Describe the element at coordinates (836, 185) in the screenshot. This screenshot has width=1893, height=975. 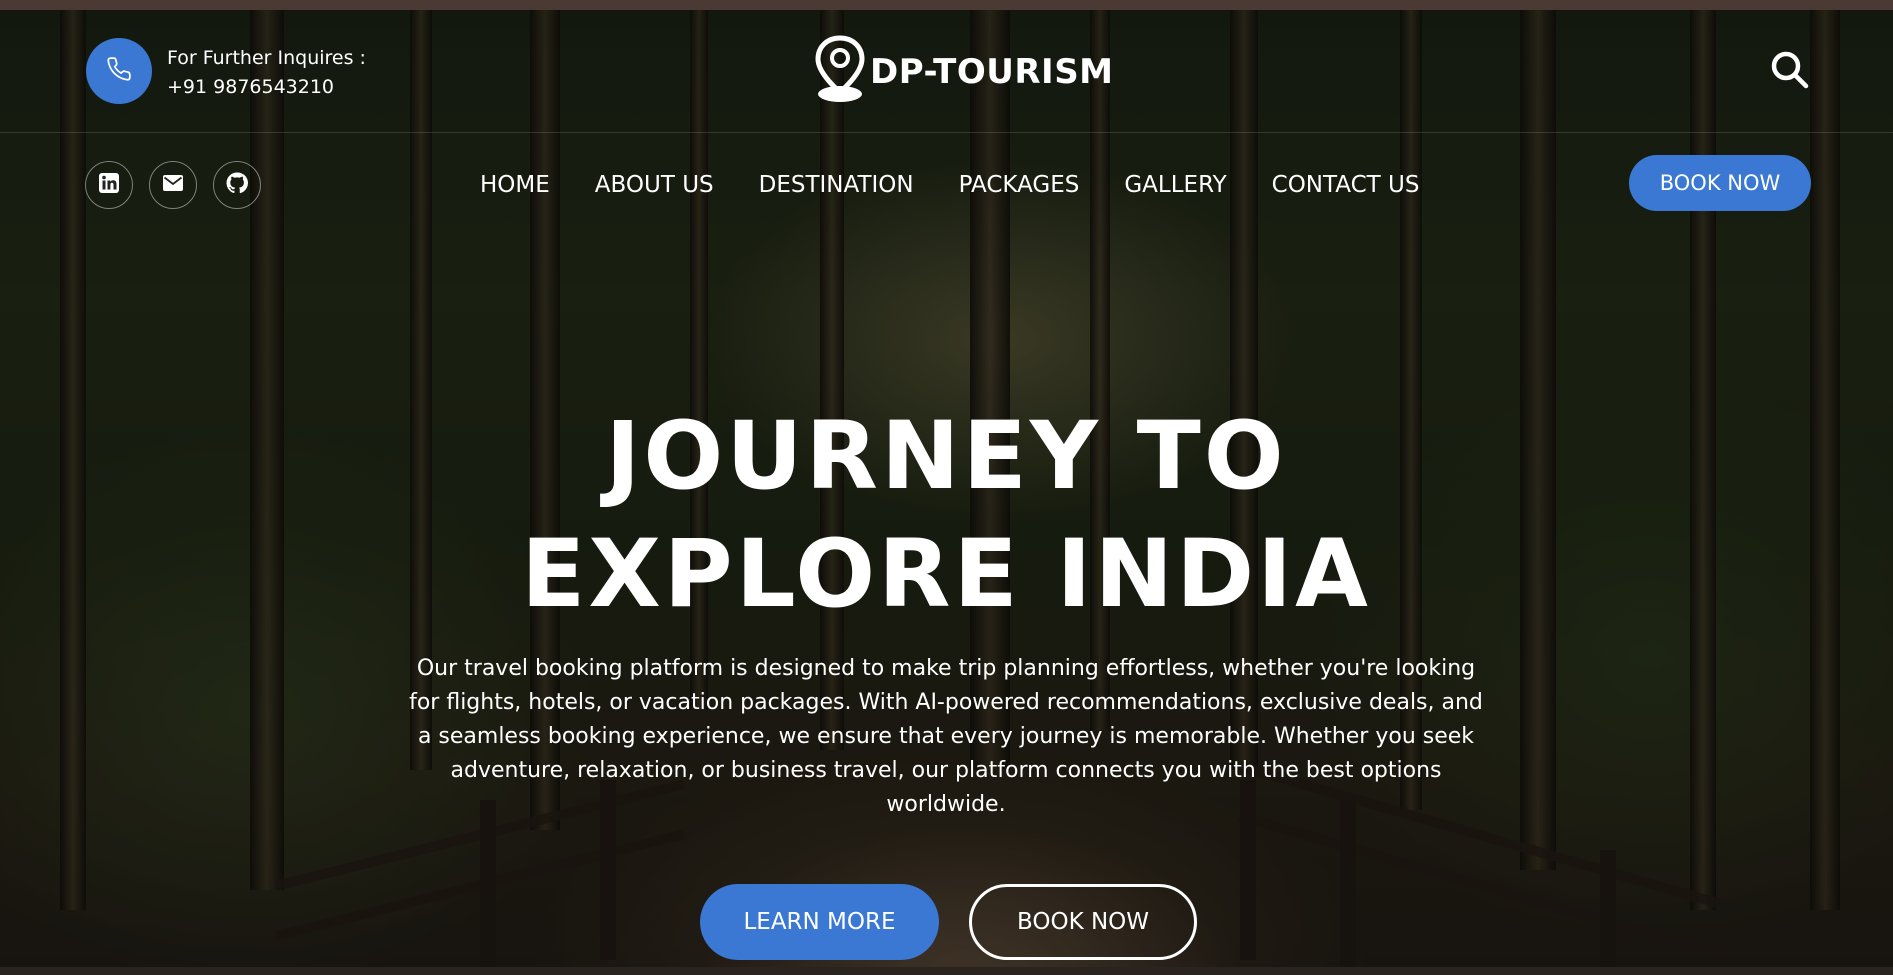
I see `nav-destination: DESTINATION` at that location.